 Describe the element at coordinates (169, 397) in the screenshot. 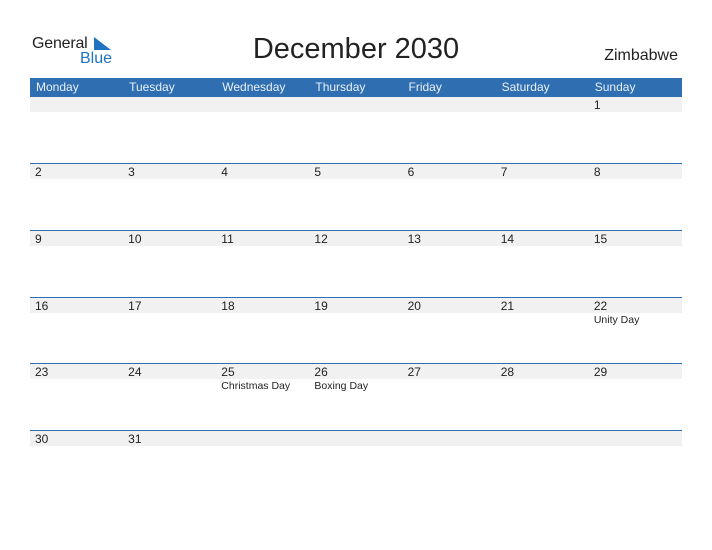

I see `day-cell: 24` at that location.